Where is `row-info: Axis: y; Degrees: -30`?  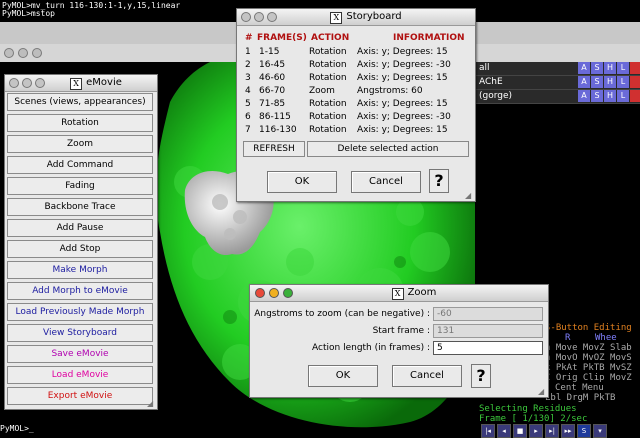
row-info: Axis: y; Degrees: -30 is located at coordinates (404, 117).